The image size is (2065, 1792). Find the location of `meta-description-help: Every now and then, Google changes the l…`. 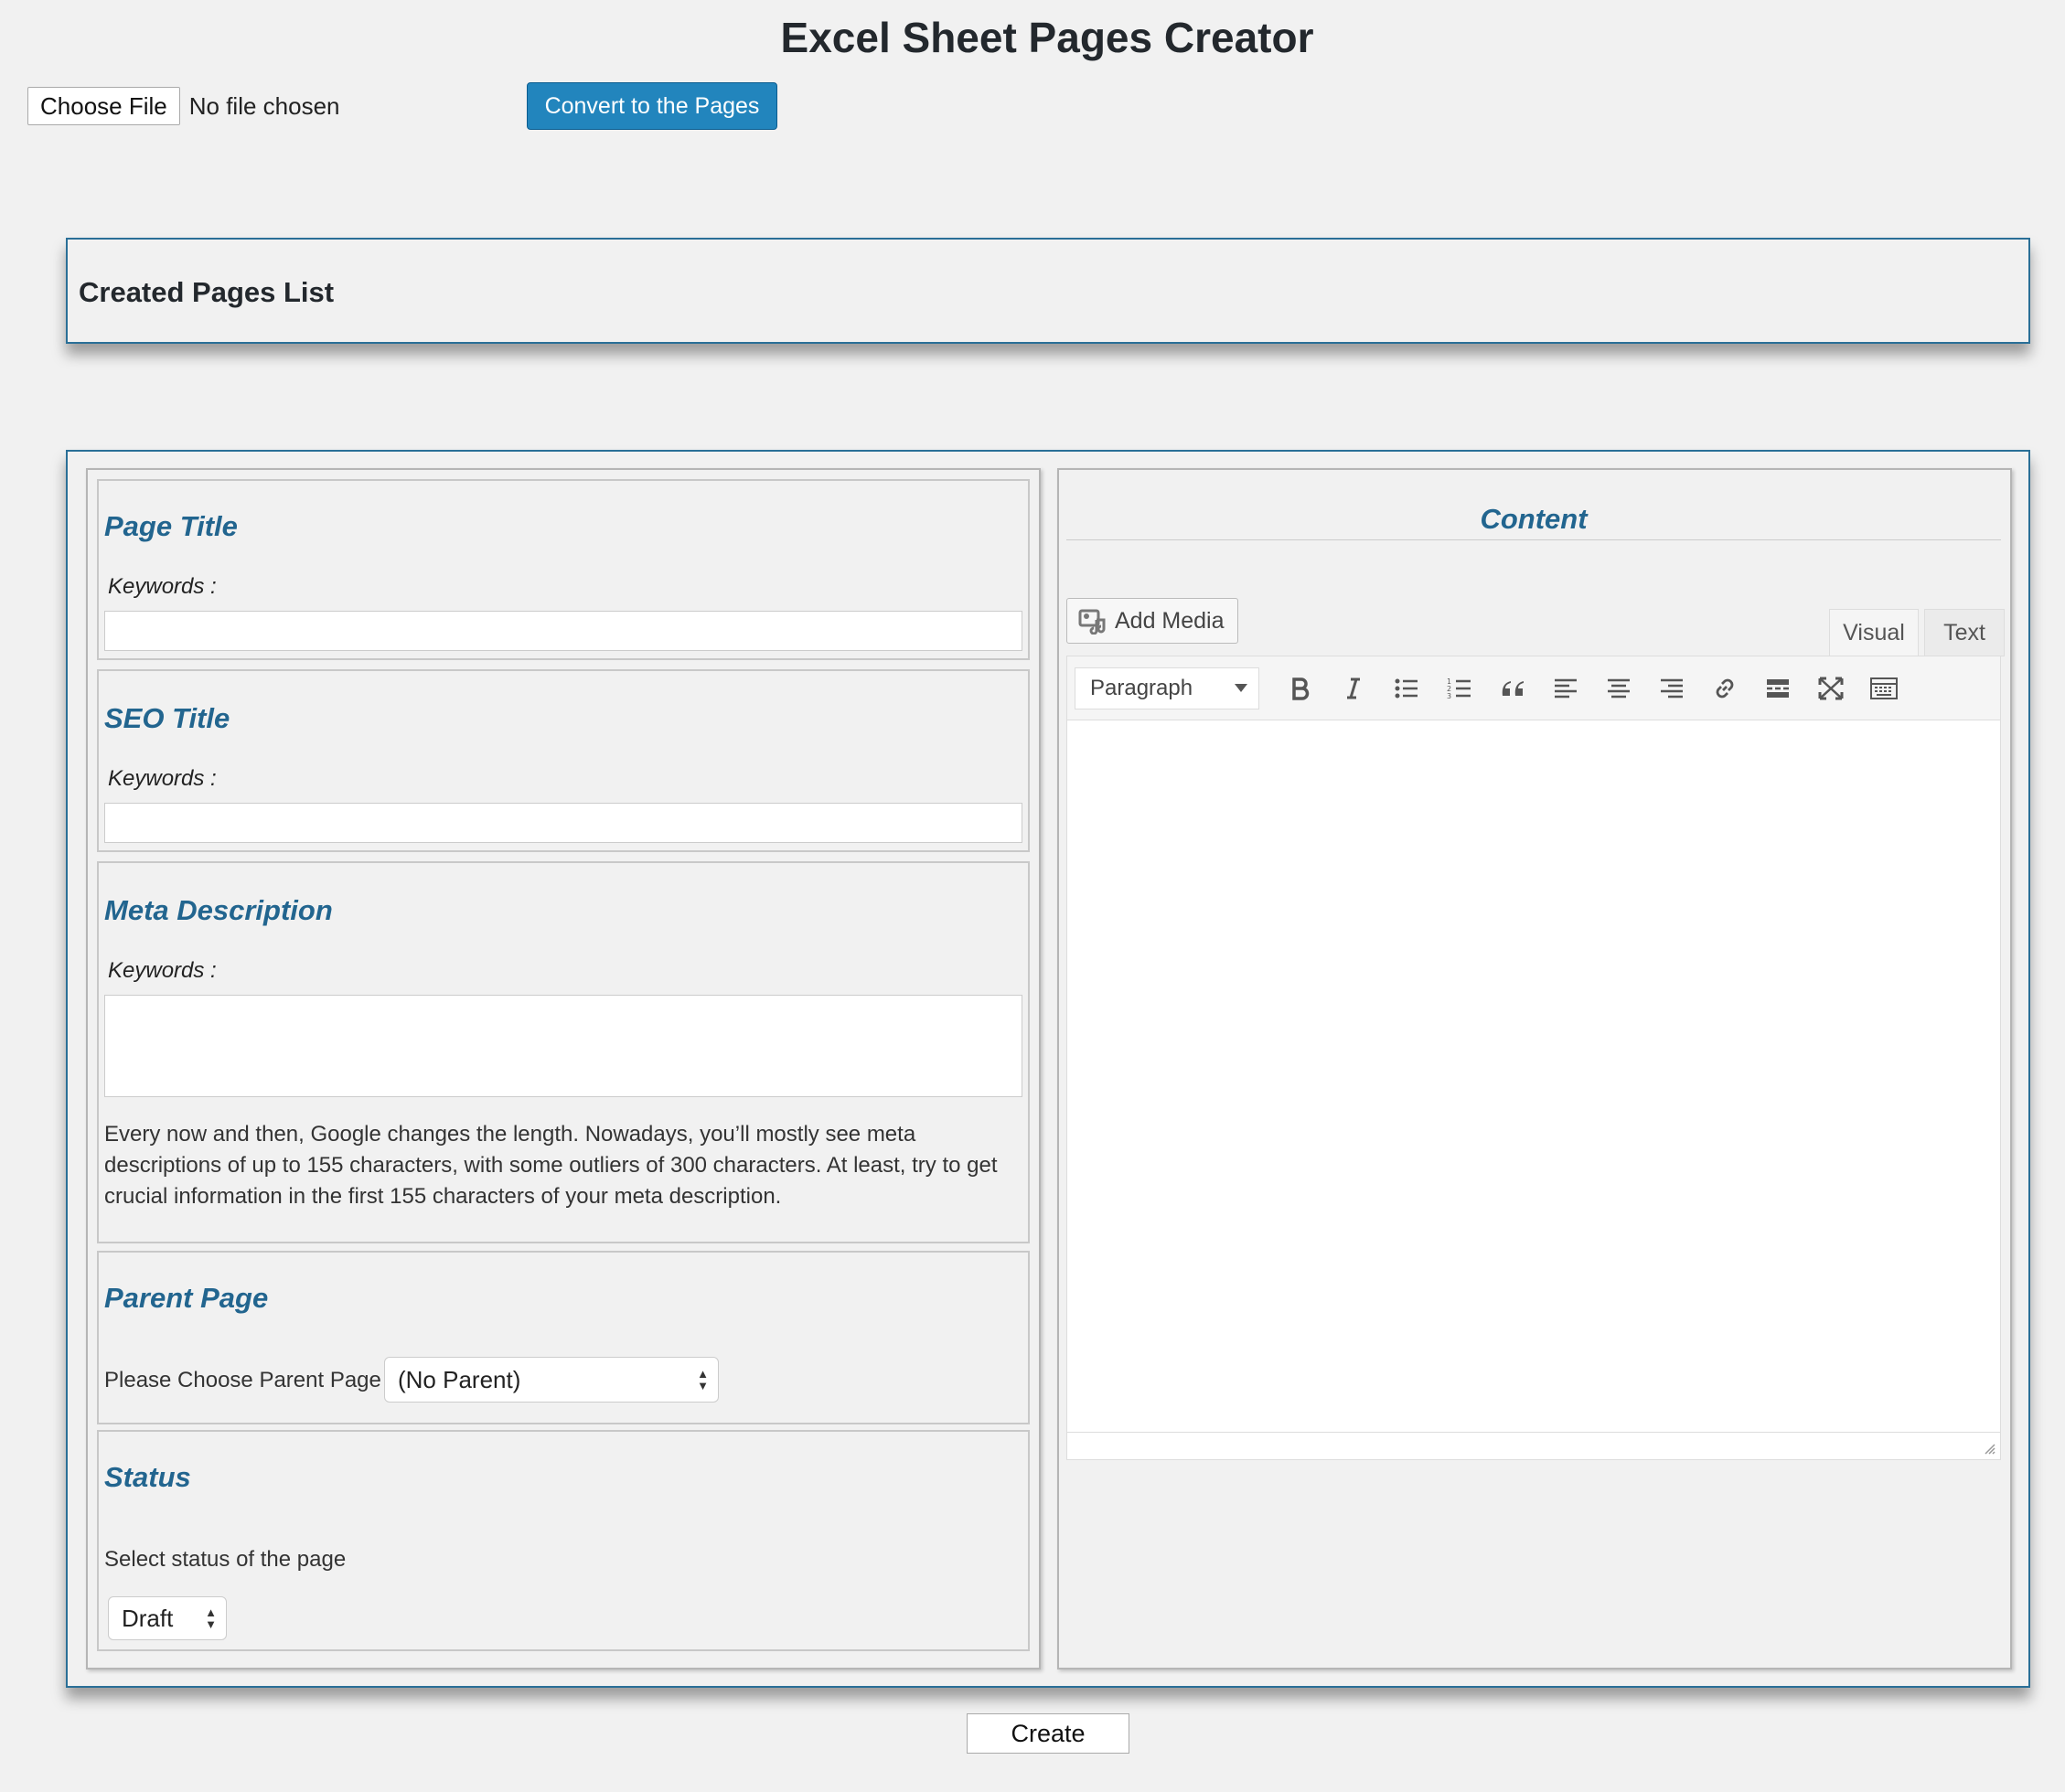

meta-description-help: Every now and then, Google changes the l… is located at coordinates (551, 1165).